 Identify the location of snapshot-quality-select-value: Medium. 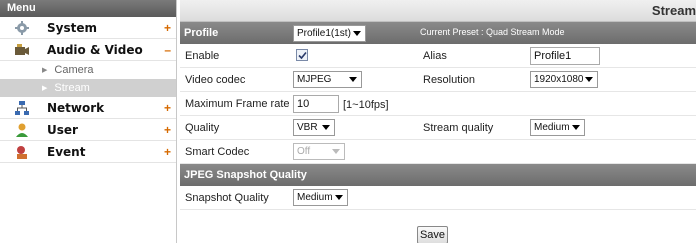
(315, 197).